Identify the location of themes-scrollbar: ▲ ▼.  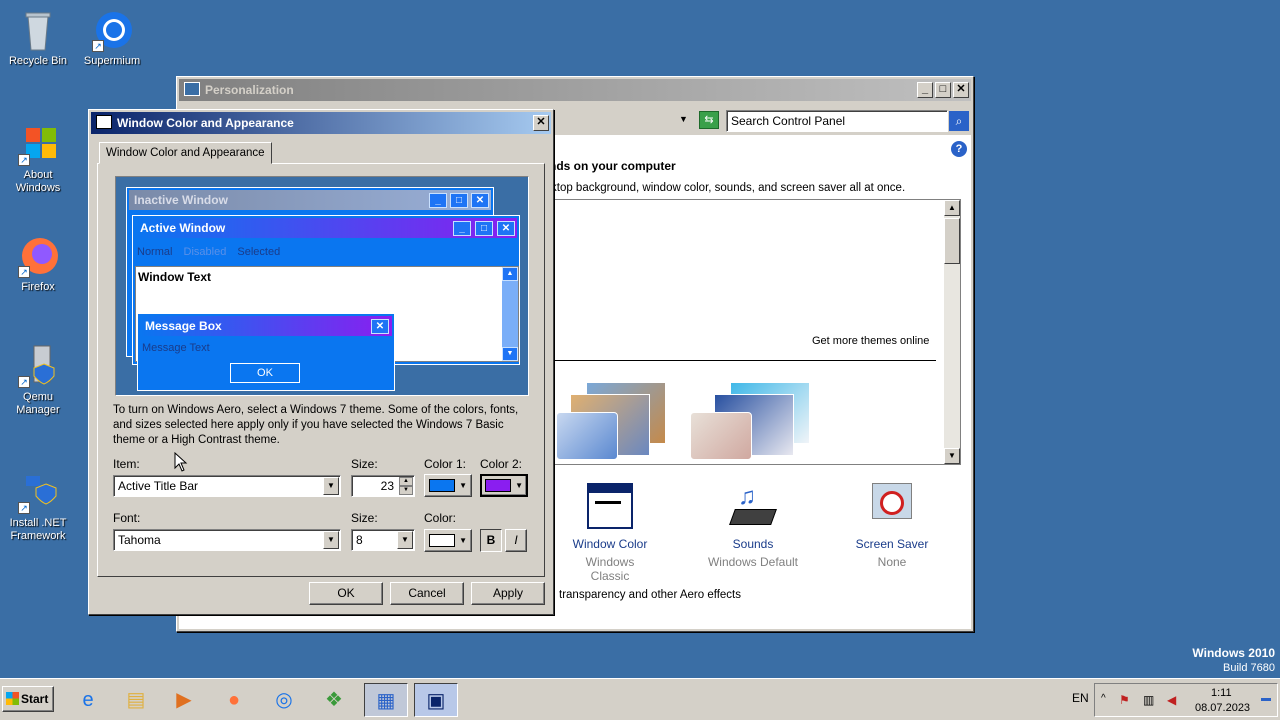
(952, 332).